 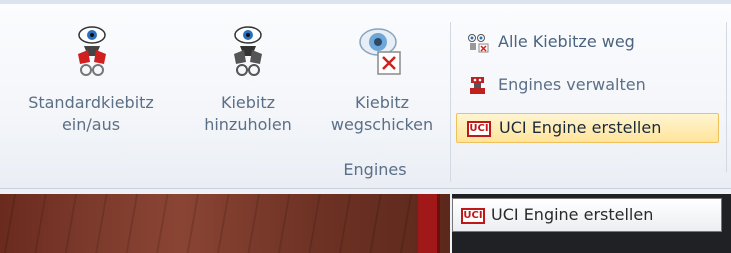 I want to click on ribbon-top-border, so click(x=365, y=2).